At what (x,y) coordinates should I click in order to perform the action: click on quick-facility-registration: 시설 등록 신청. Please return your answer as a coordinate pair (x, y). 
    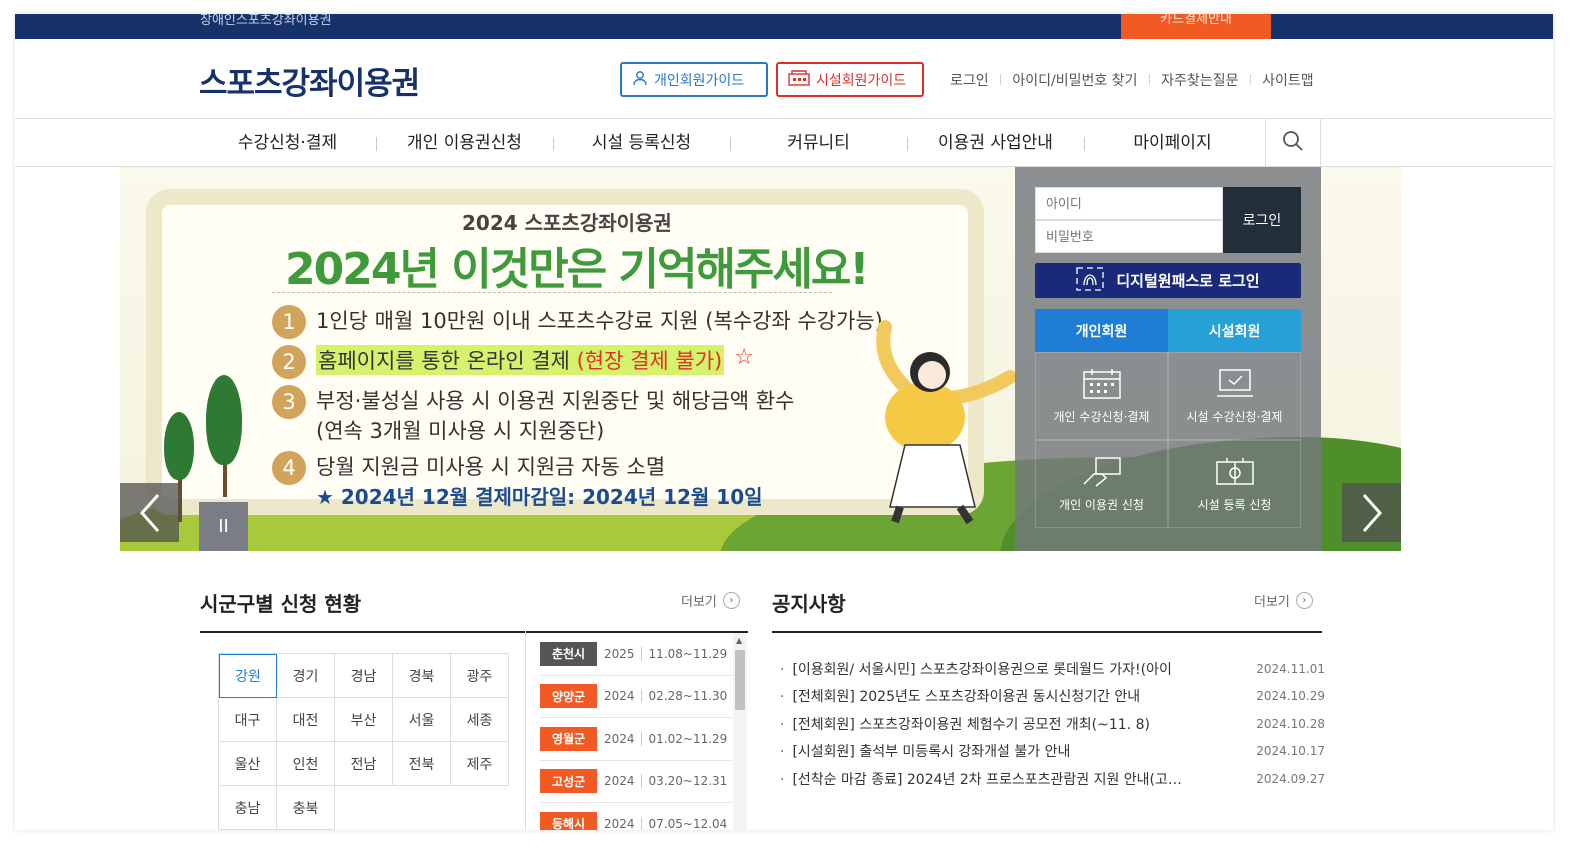
    Looking at the image, I should click on (1234, 484).